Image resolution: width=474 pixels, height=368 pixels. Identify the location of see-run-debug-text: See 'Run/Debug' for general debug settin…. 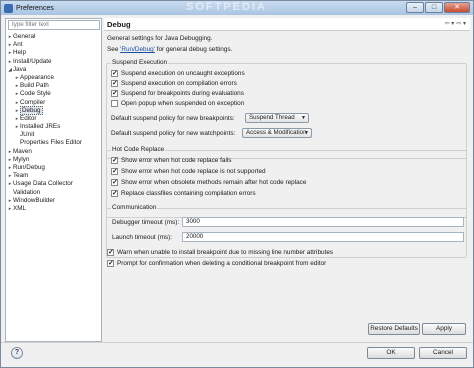
(169, 49).